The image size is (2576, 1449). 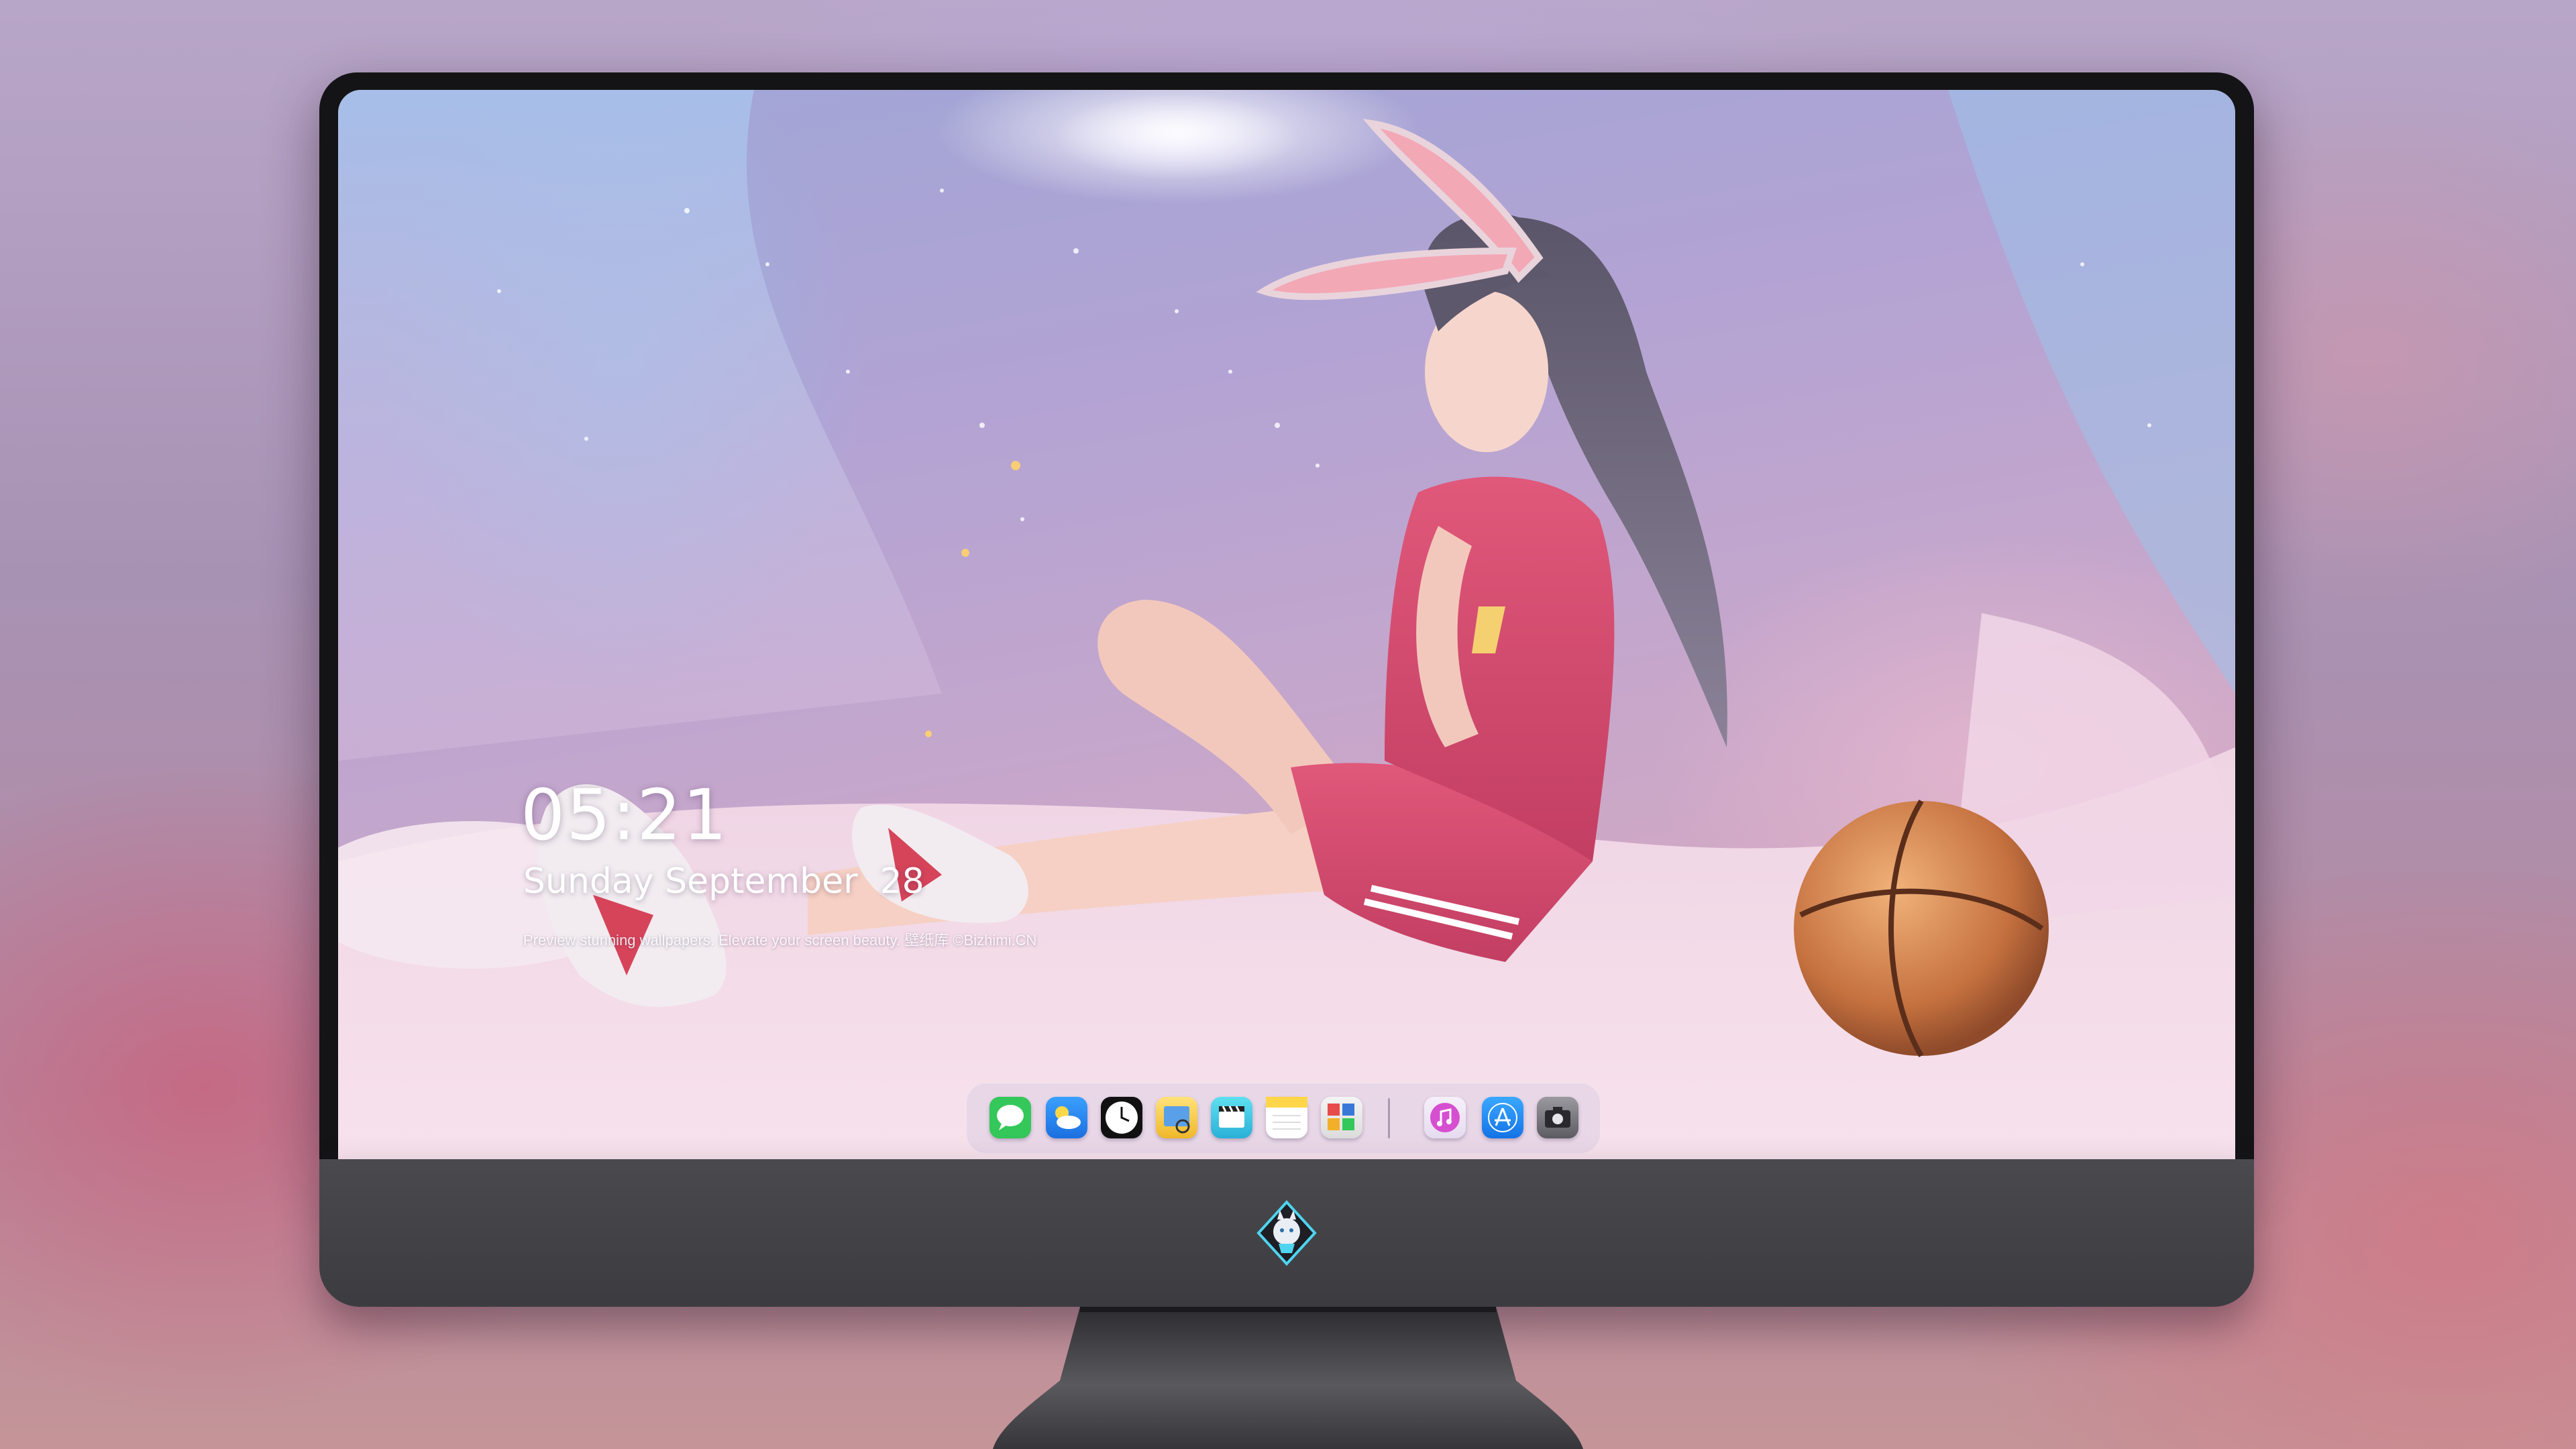 I want to click on dock, so click(x=1283, y=1118).